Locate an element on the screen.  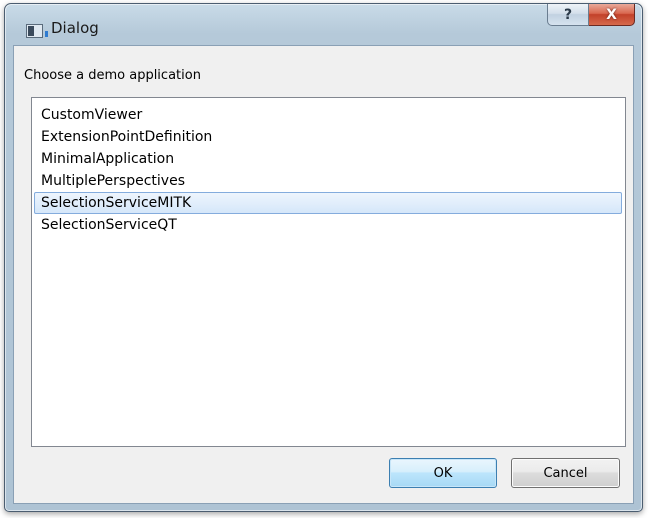
title-bar: Dialog ? X is located at coordinates (323, 24).